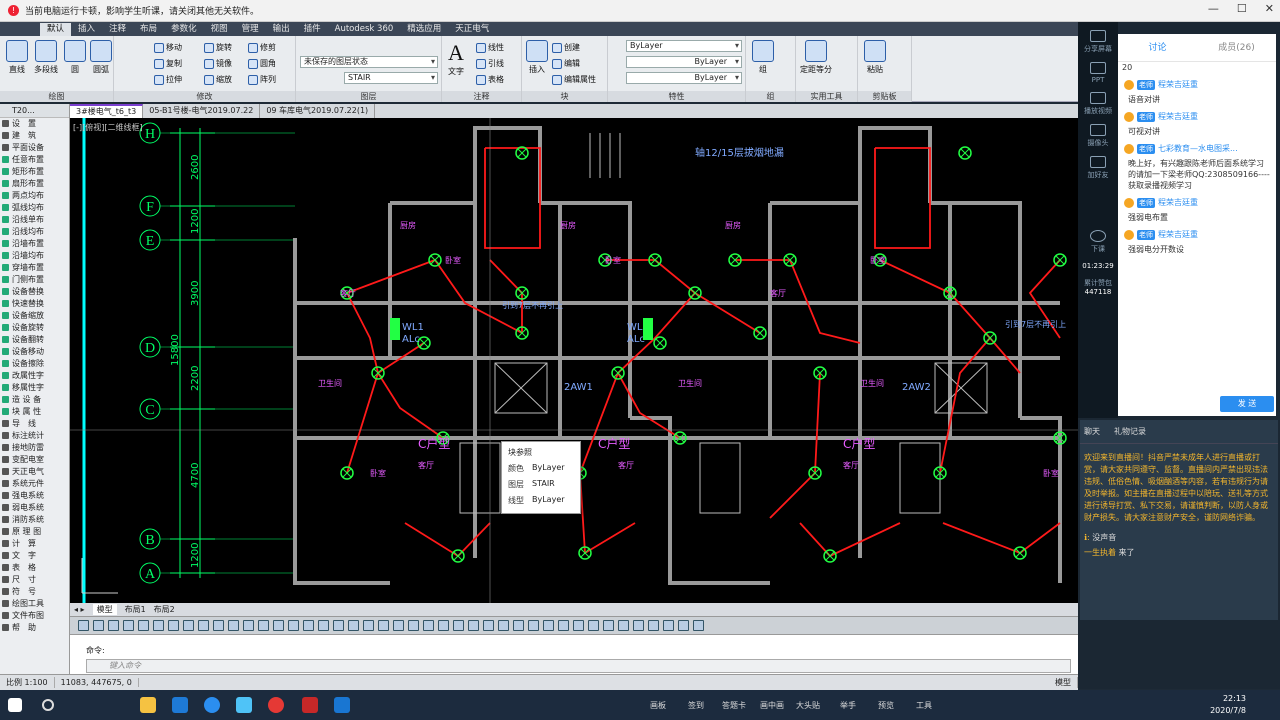  Describe the element at coordinates (34, 400) in the screenshot. I see `palette-item: 造 设 备` at that location.